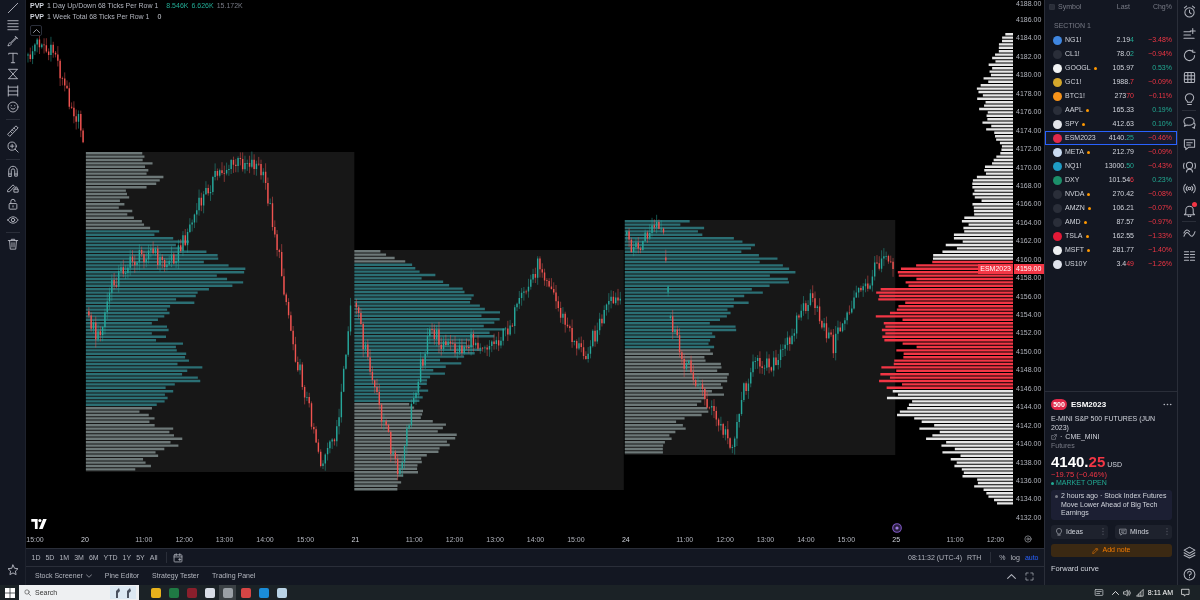  What do you see at coordinates (1189, 11) in the screenshot?
I see `alarm-clock-icon` at bounding box center [1189, 11].